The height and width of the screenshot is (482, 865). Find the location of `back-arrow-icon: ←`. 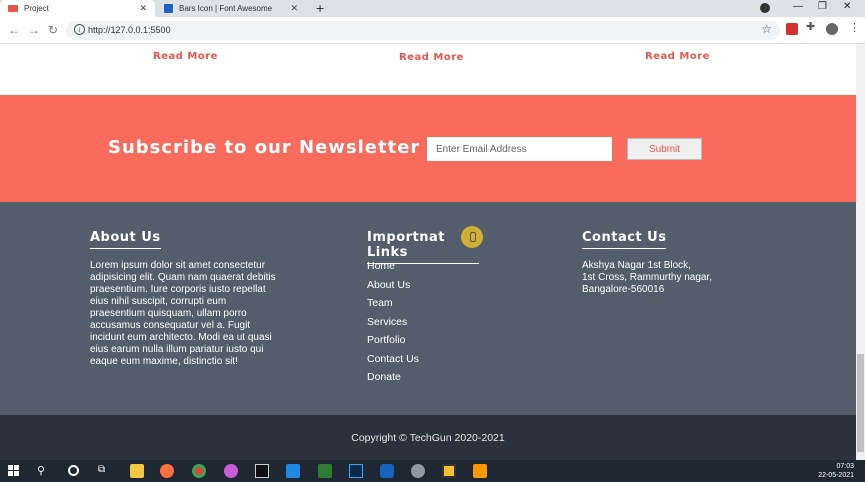

back-arrow-icon: ← is located at coordinates (14, 30).